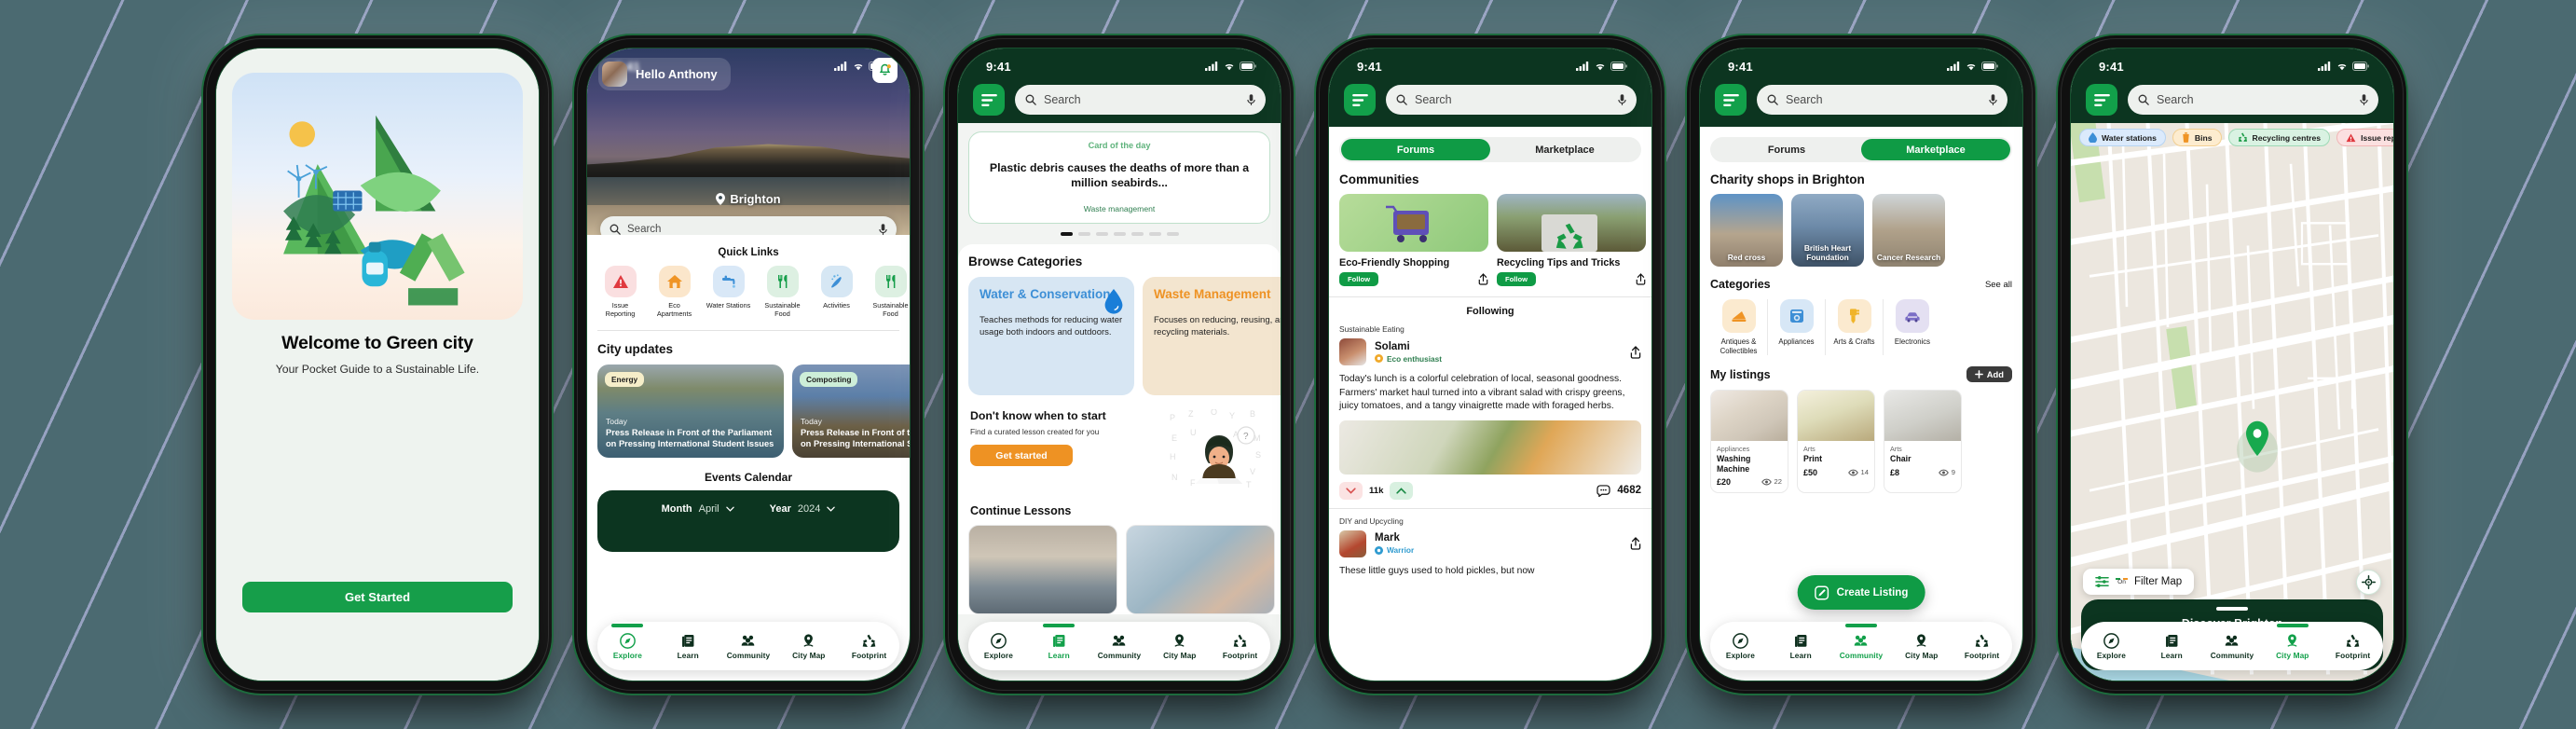  What do you see at coordinates (1908, 230) in the screenshot?
I see `shop-card: Cancer Research` at bounding box center [1908, 230].